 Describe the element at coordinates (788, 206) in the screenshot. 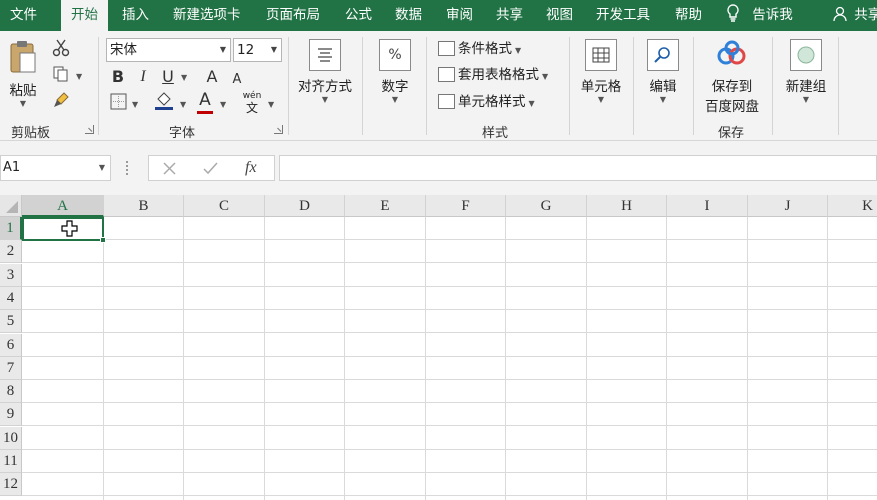

I see `column-header-j: J` at that location.